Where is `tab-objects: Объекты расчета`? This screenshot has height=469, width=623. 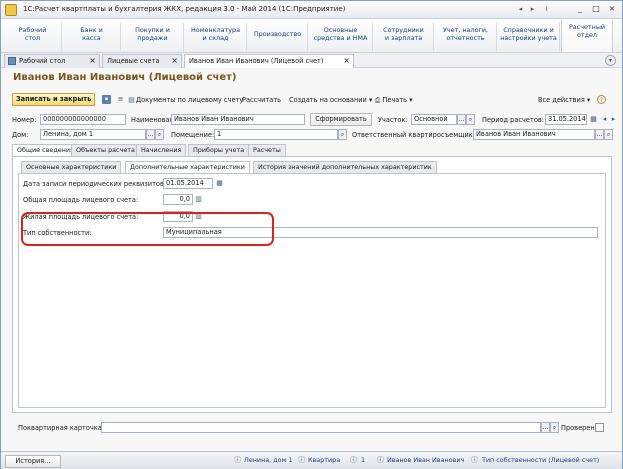 tab-objects: Объекты расчета is located at coordinates (105, 150).